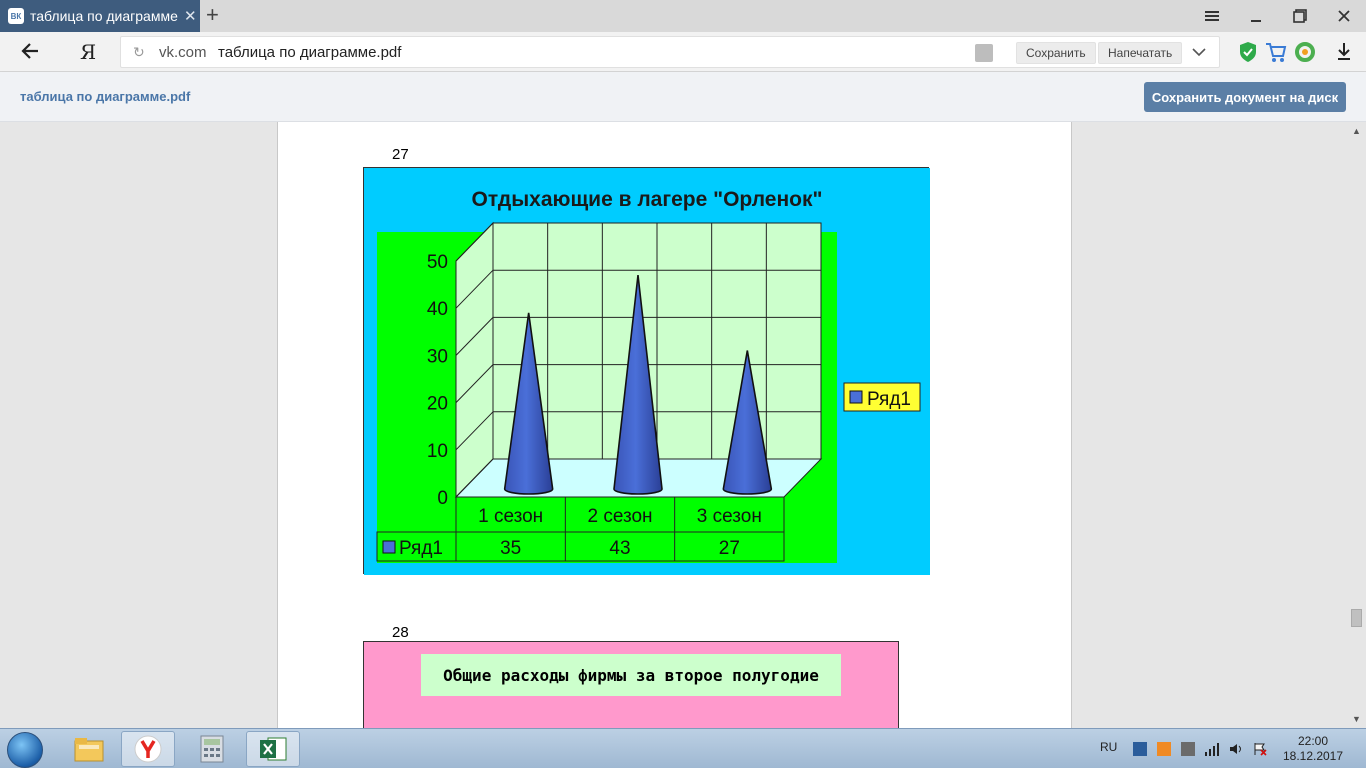  What do you see at coordinates (1260, 749) in the screenshot?
I see `action-center-flag-icon` at bounding box center [1260, 749].